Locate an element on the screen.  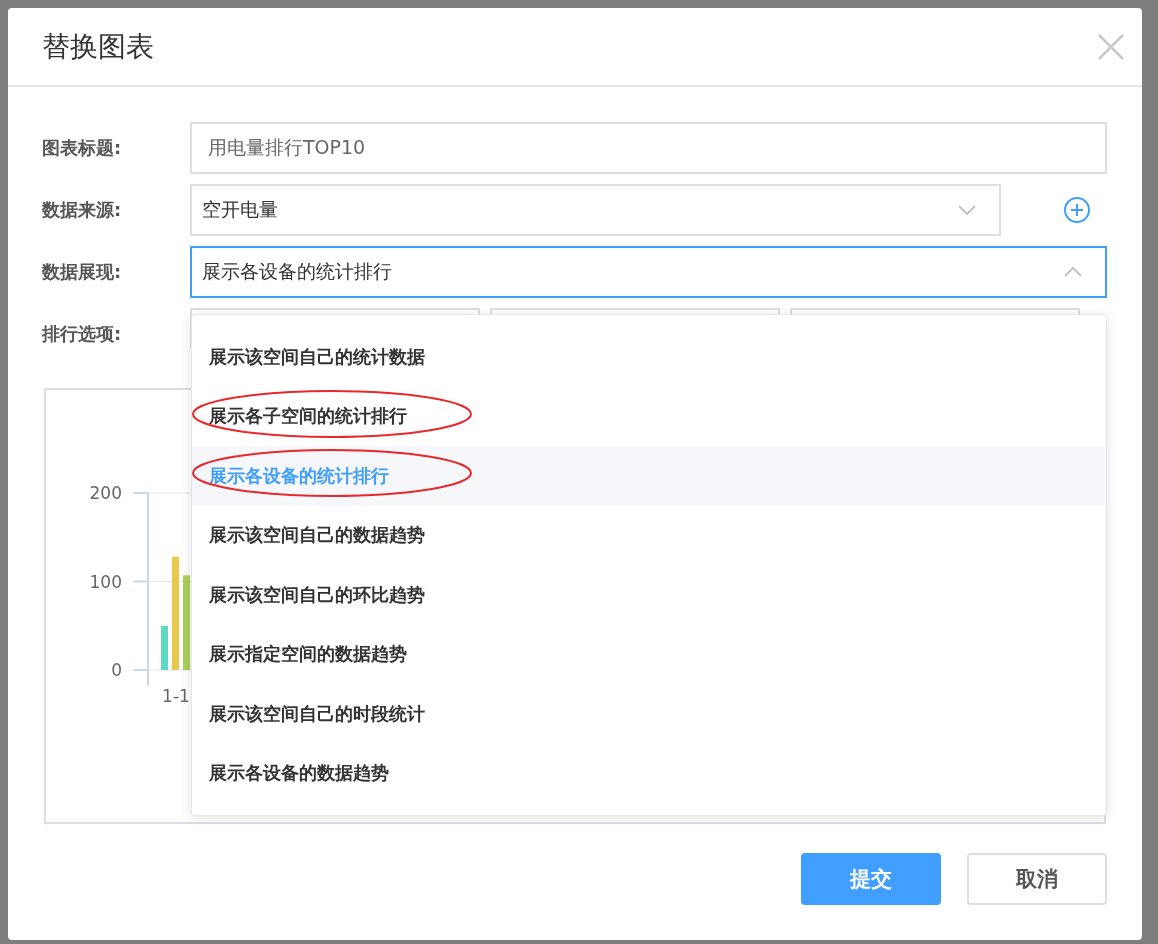
dialog-title: 替换图表 is located at coordinates (98, 46).